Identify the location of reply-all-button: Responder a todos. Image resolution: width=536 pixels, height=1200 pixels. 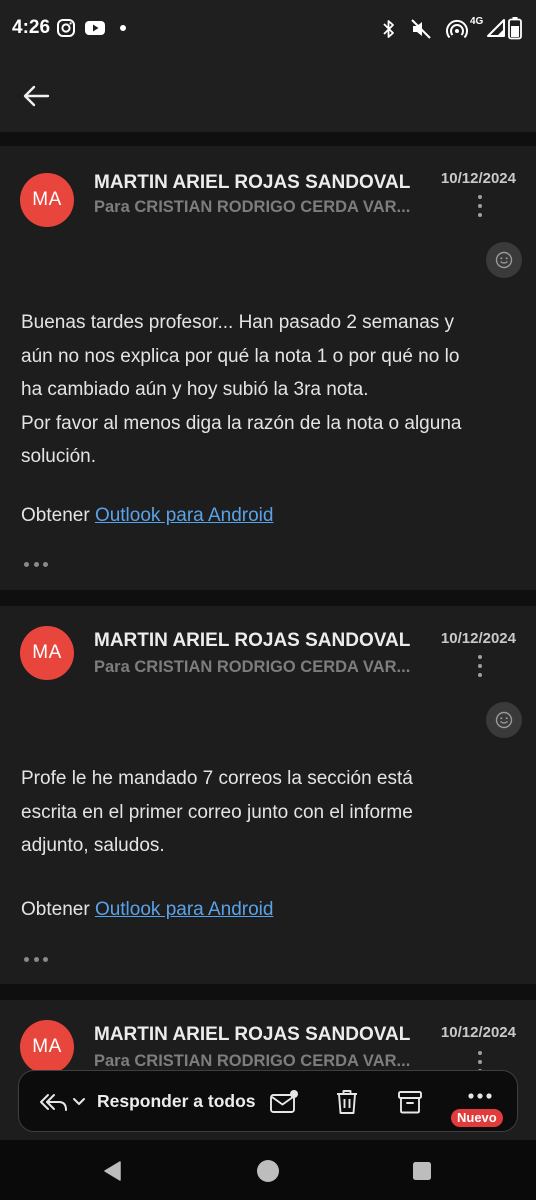
(176, 1101).